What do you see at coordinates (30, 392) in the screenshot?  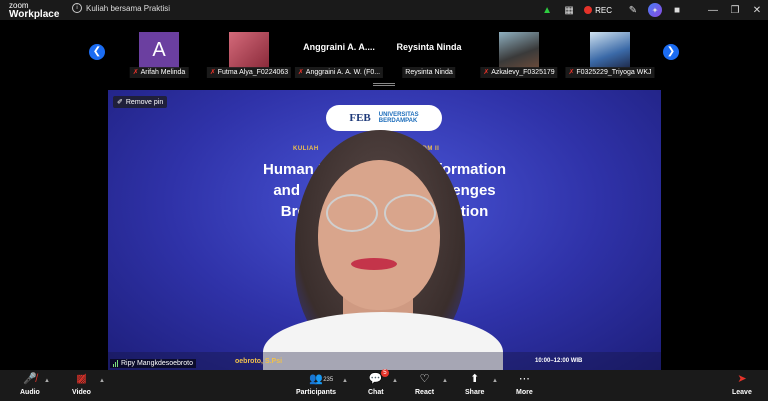 I see `audio-label: Audio` at bounding box center [30, 392].